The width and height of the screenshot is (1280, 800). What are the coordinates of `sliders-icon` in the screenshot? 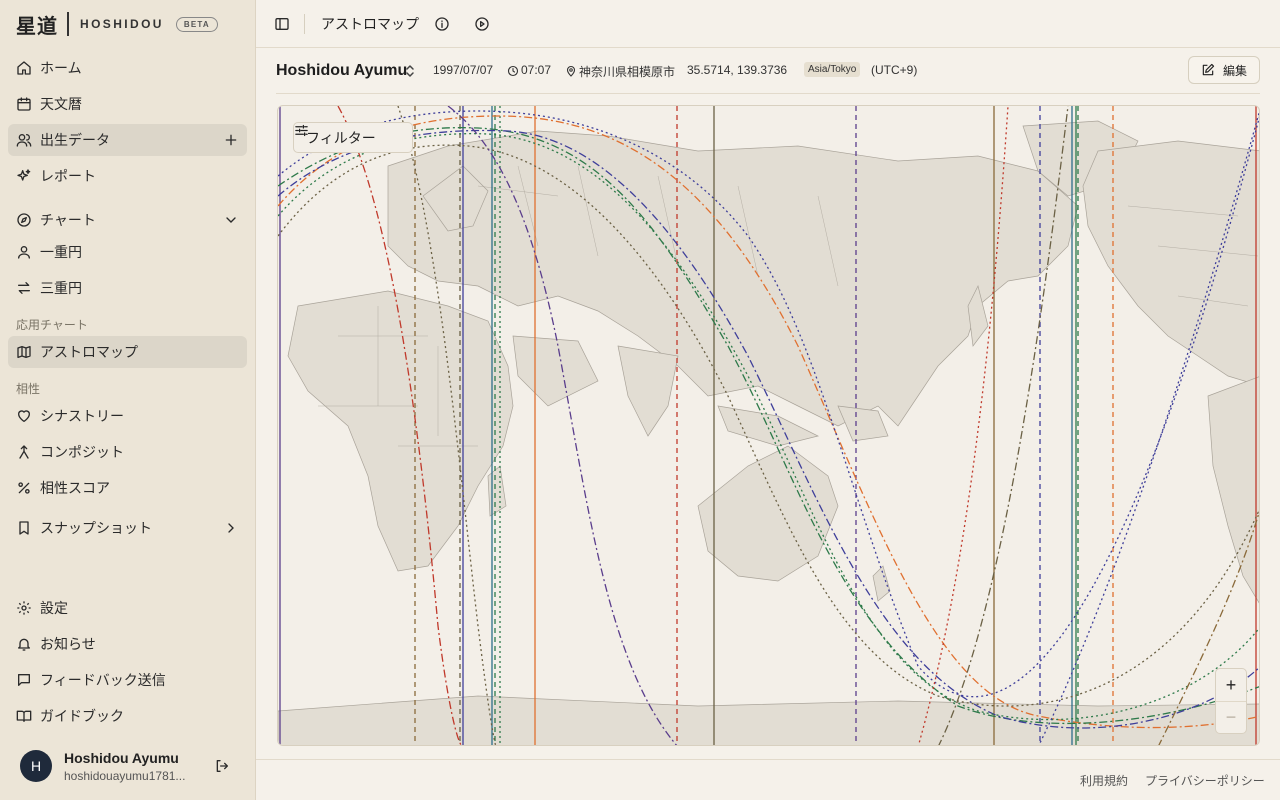 It's located at (301, 130).